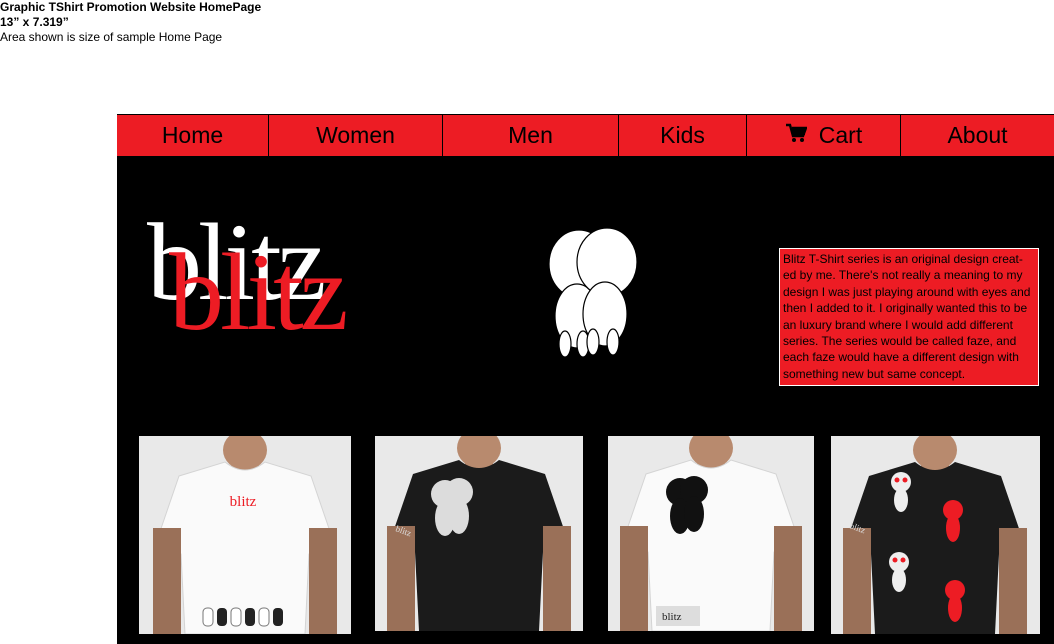  Describe the element at coordinates (711, 533) in the screenshot. I see `product-shirt-3: blitz` at that location.